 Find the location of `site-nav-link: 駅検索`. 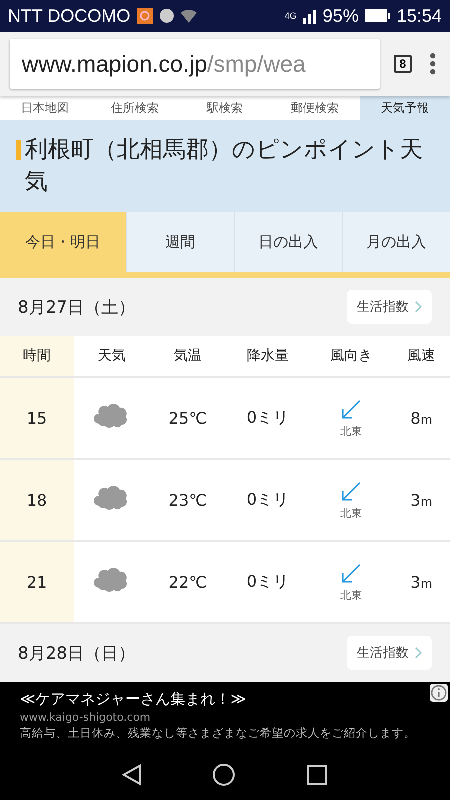

site-nav-link: 駅検索 is located at coordinates (225, 108).